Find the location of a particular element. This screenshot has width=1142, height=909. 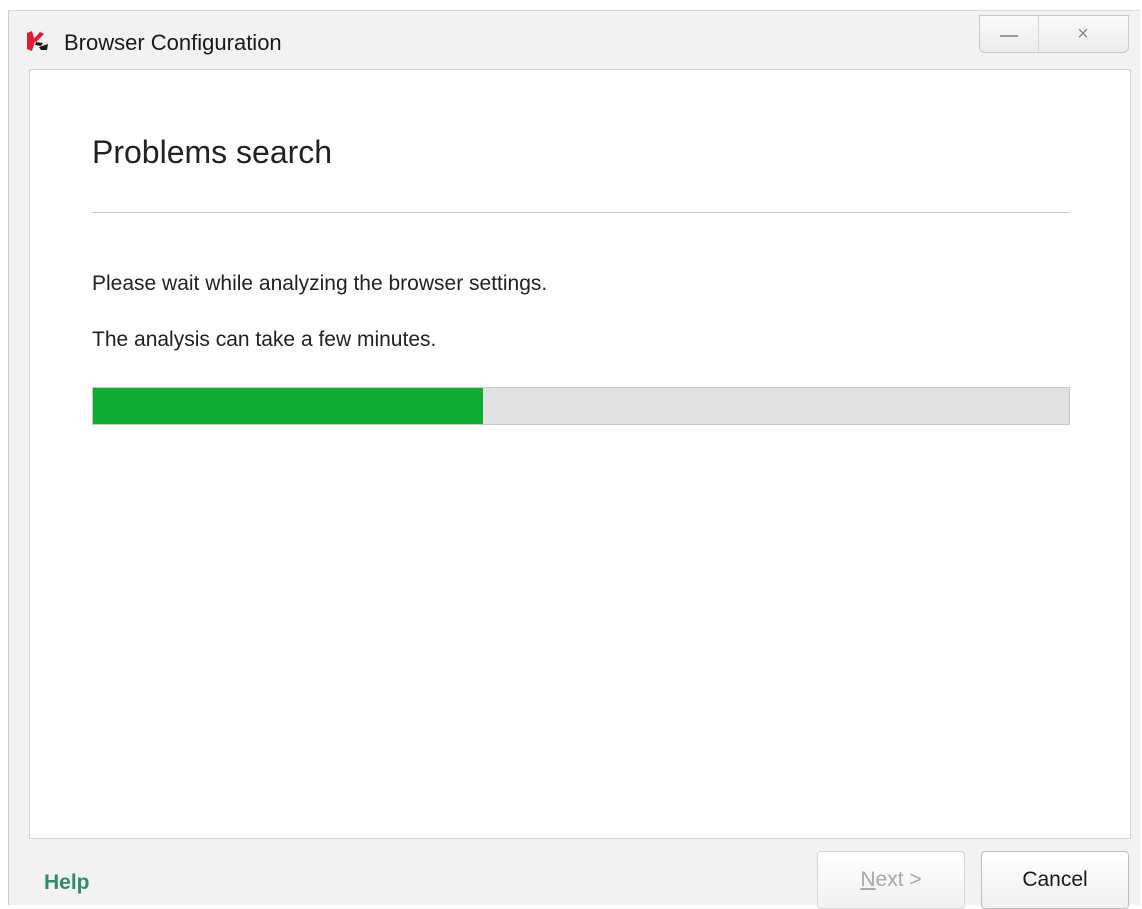

status-message-duration: The analysis can take a few minutes. is located at coordinates (264, 339).